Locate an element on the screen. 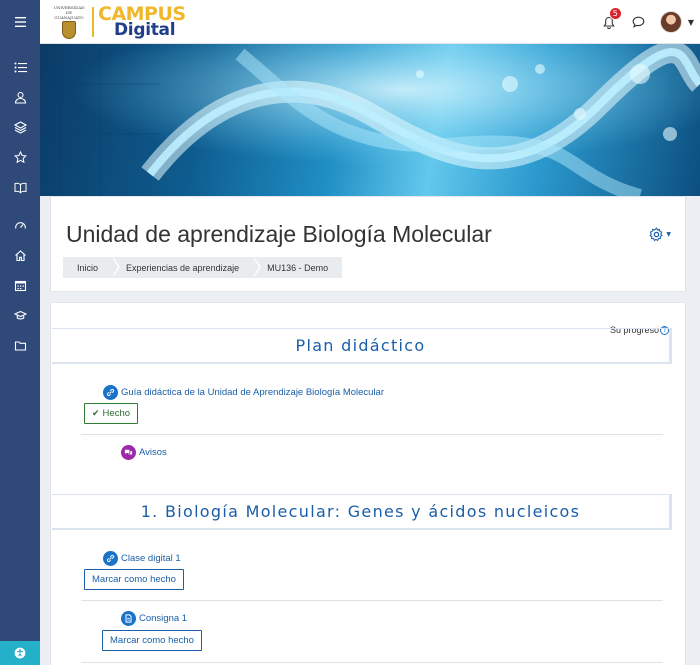 This screenshot has width=700, height=665. participants-icon is located at coordinates (20, 97).